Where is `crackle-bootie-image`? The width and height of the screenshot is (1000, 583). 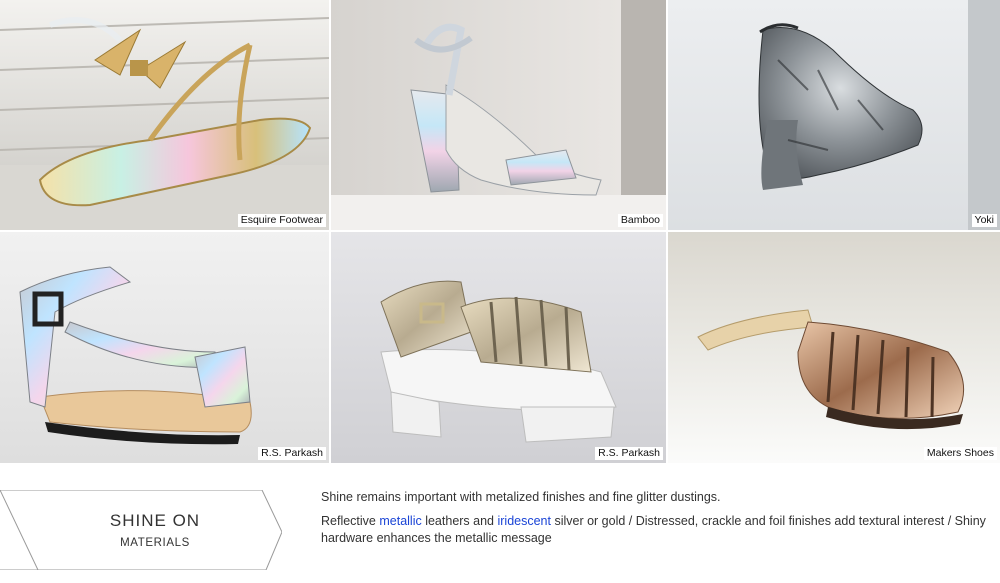
crackle-bootie-image is located at coordinates (834, 115).